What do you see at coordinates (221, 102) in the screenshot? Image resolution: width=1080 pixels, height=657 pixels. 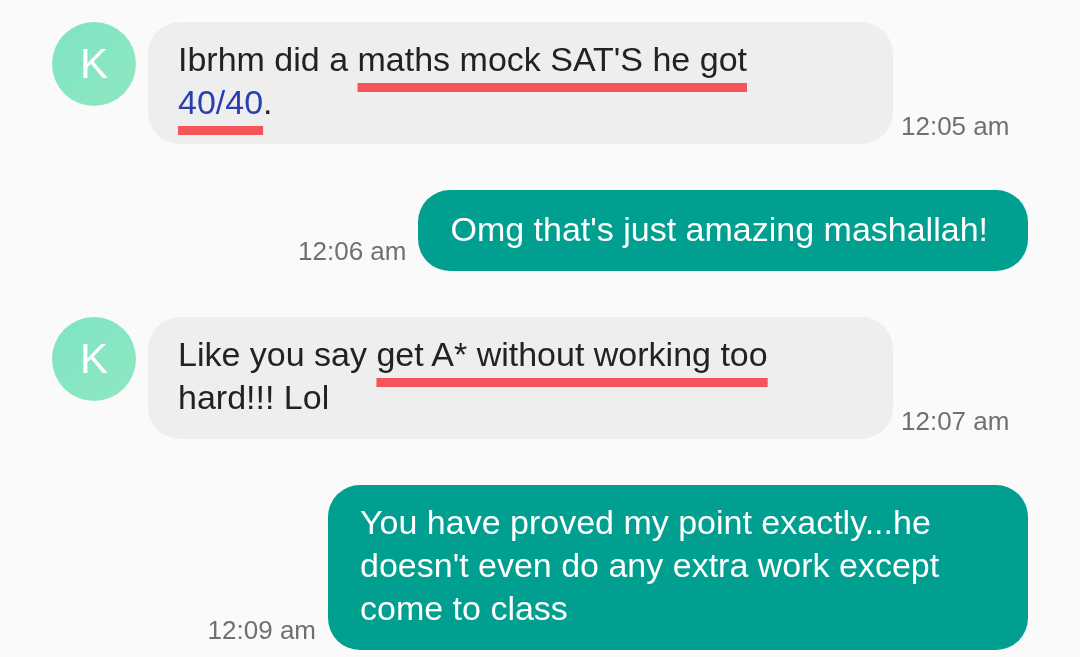 I see `text-link: 40/40` at bounding box center [221, 102].